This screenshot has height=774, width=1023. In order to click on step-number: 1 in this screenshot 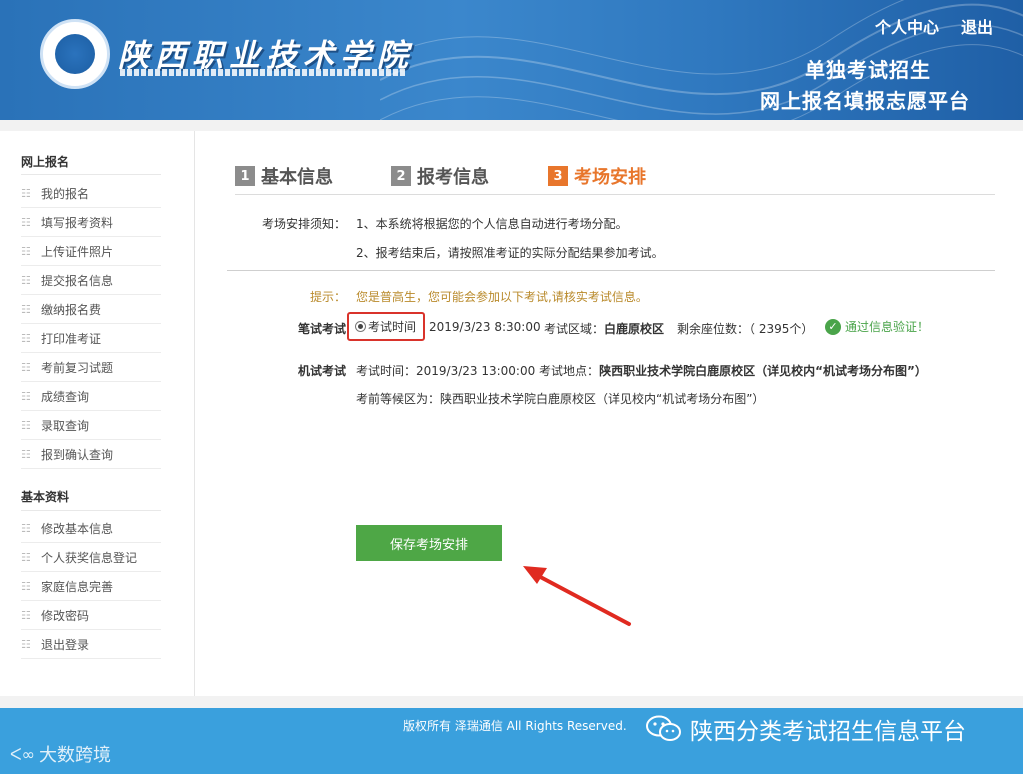, I will do `click(245, 176)`.